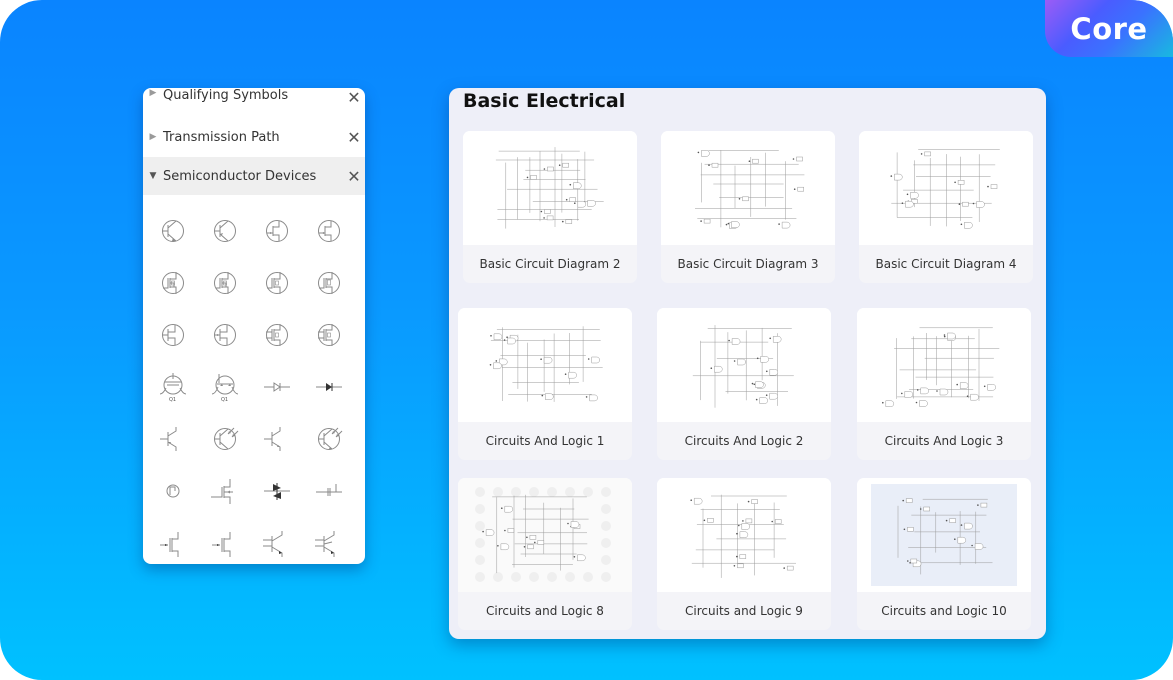 Image resolution: width=1173 pixels, height=680 pixels. I want to click on section-title: Basic Electrical, so click(544, 101).